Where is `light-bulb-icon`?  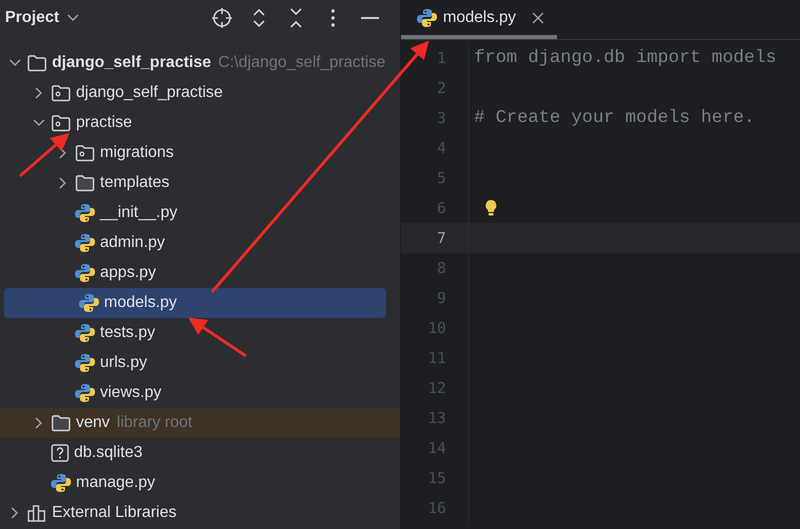
light-bulb-icon is located at coordinates (491, 208).